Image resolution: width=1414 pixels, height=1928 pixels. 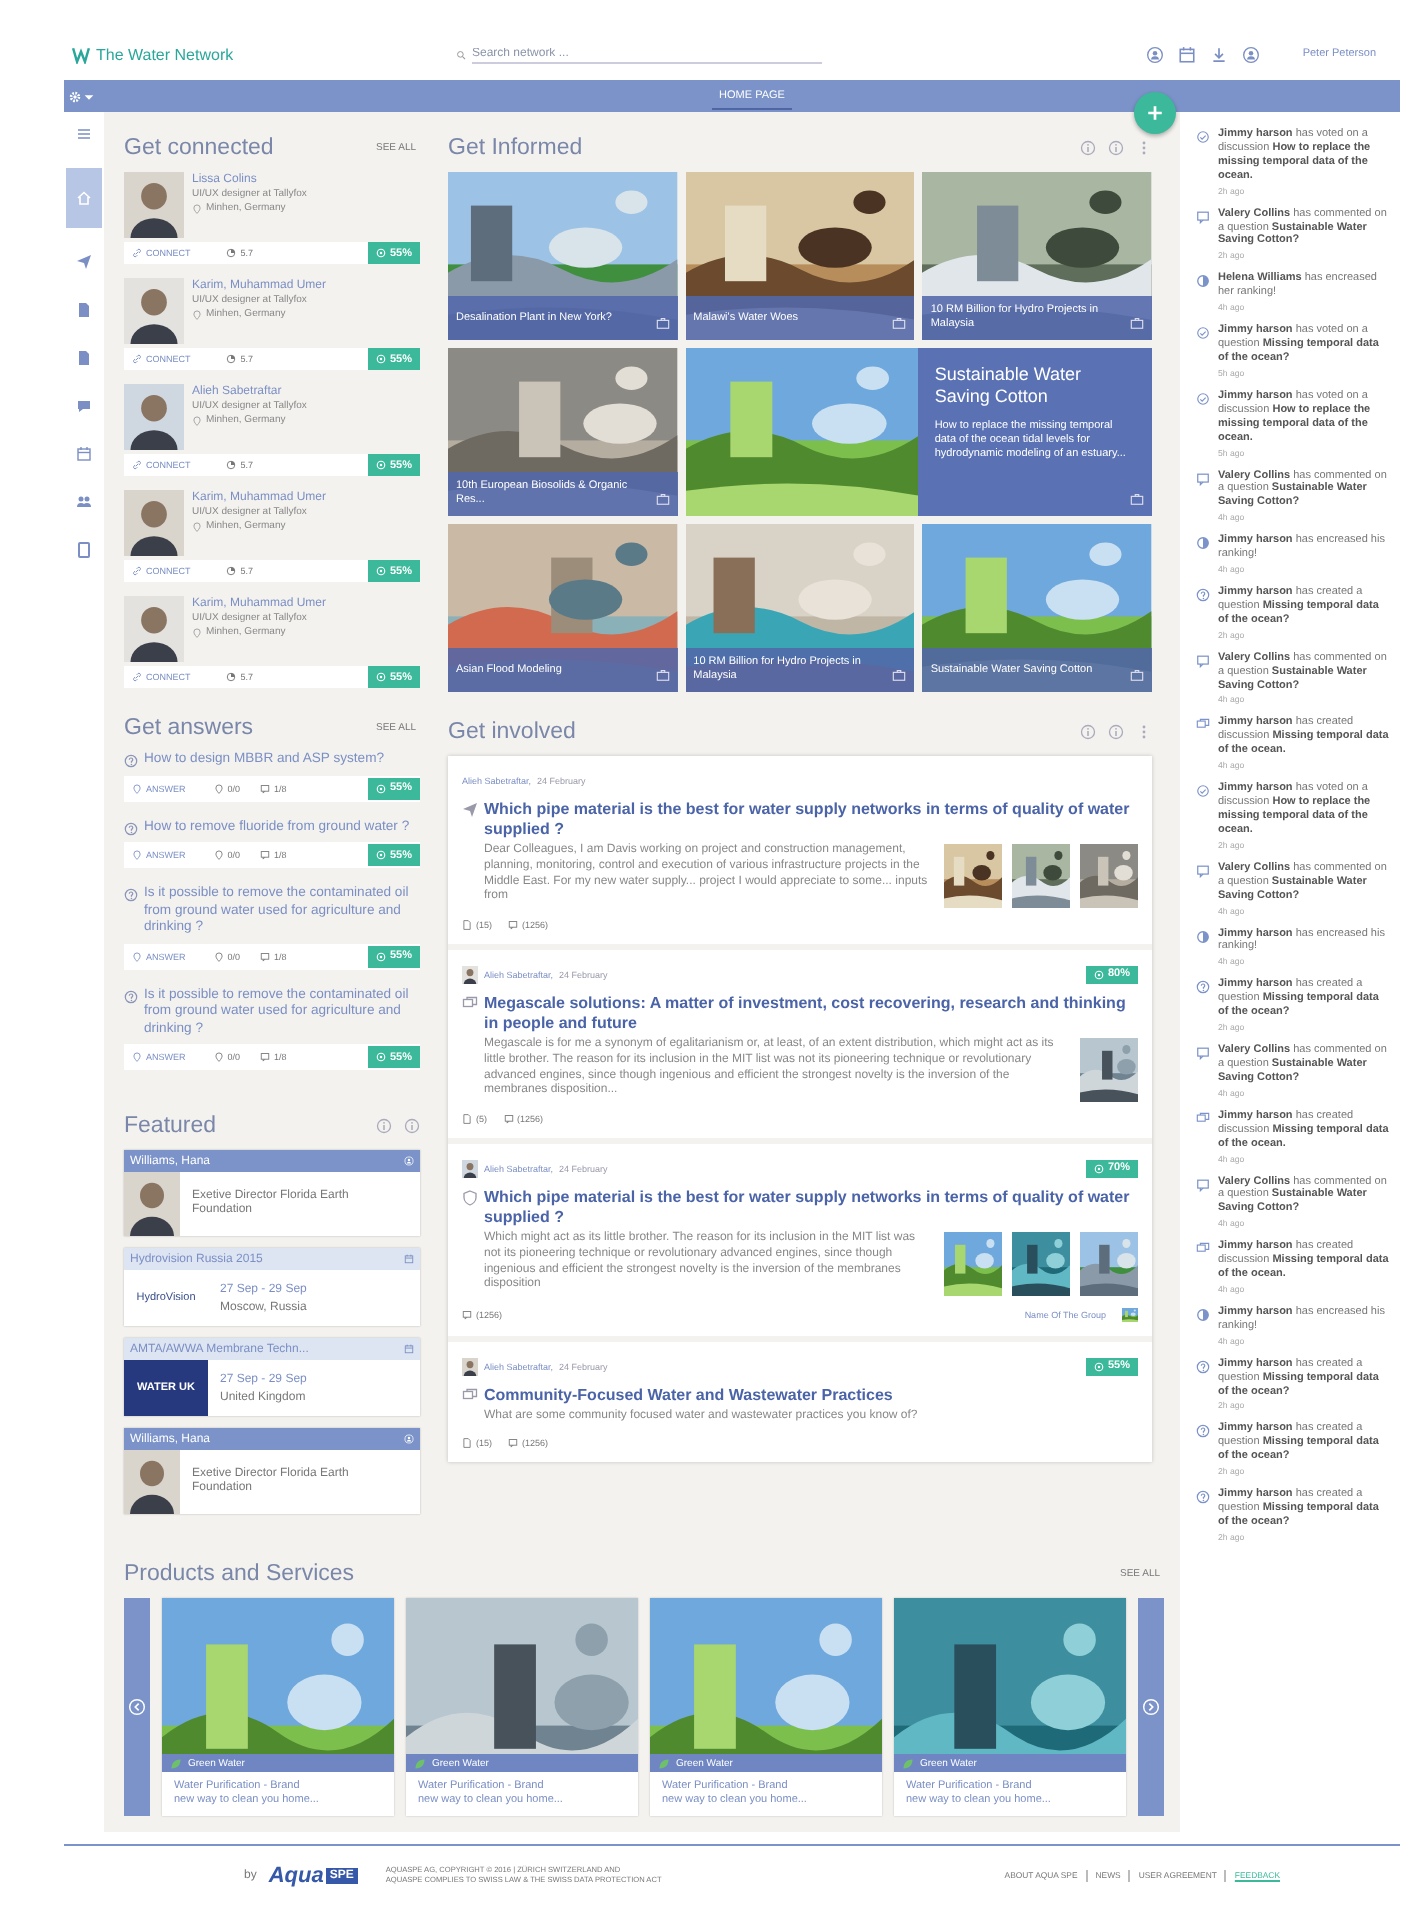 I want to click on sidebar-item, so click(x=84, y=198).